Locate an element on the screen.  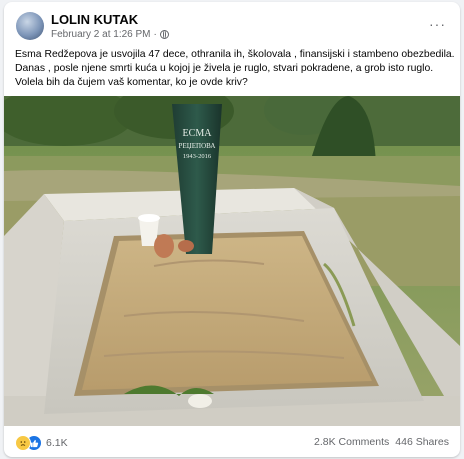
reaction-count: 6.1K is located at coordinates (57, 443).